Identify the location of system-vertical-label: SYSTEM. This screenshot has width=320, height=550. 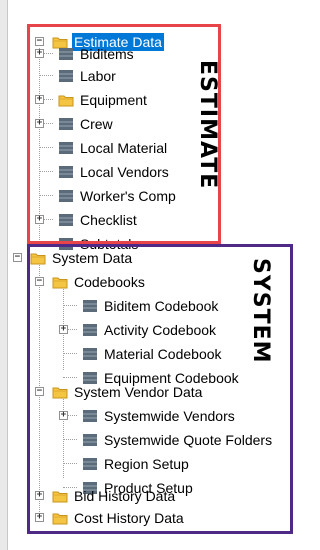
(260, 311).